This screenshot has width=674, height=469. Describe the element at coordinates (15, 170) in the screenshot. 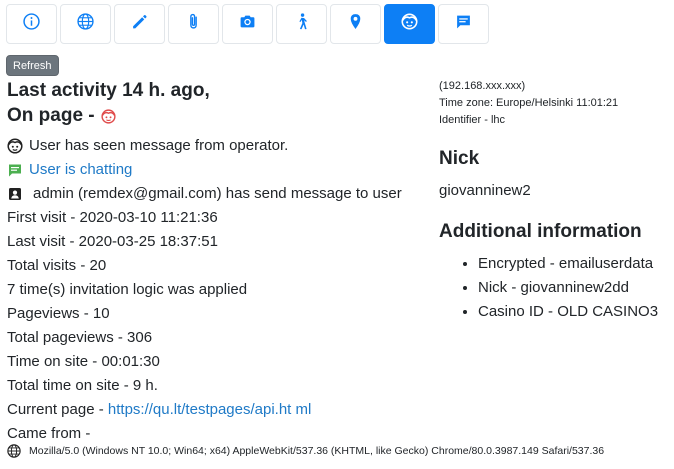

I see `chat-green-icon` at that location.